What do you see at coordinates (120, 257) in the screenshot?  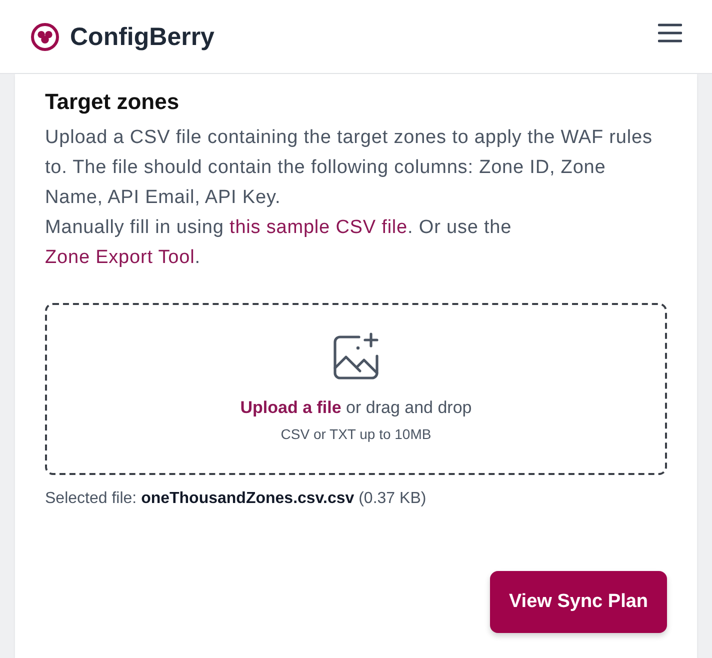 I see `help-link: Zone Export Tool` at bounding box center [120, 257].